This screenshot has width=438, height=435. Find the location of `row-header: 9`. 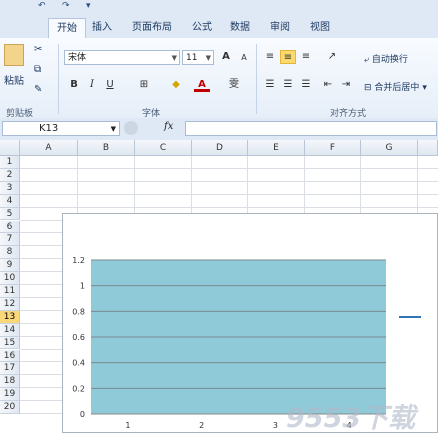

row-header: 9 is located at coordinates (10, 266).